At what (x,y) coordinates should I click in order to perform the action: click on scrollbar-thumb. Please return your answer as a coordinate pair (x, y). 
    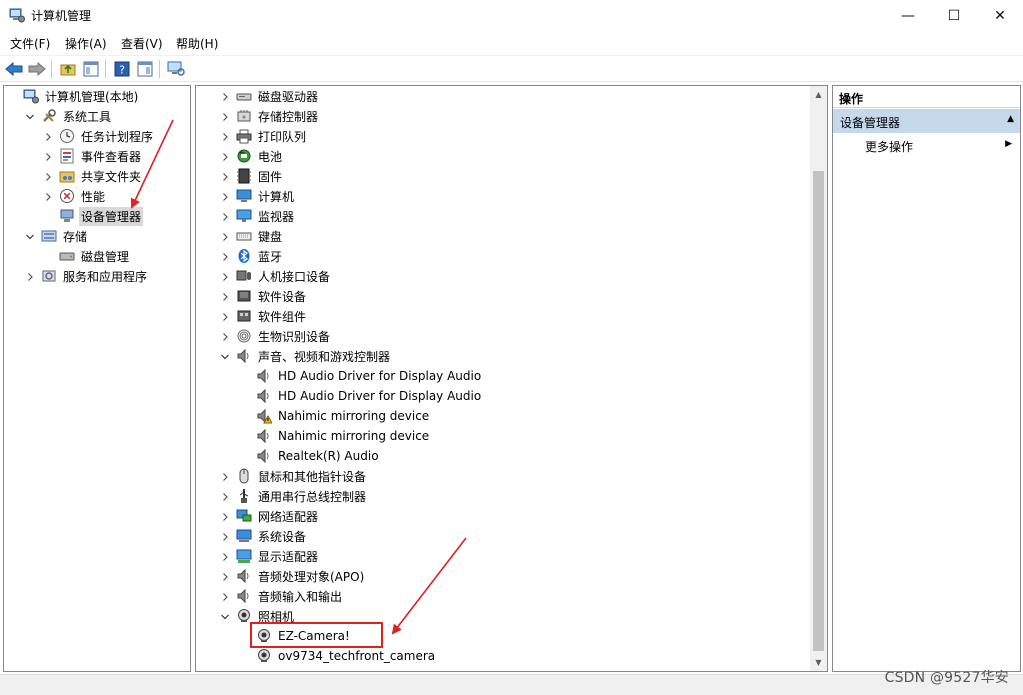
    Looking at the image, I should click on (818, 411).